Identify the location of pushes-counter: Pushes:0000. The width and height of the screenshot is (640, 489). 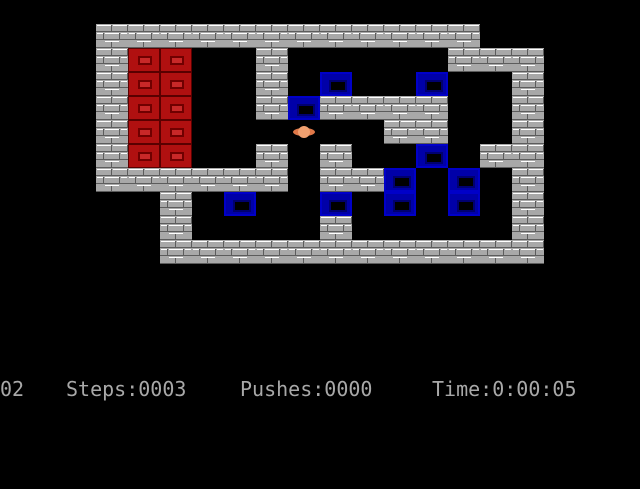
(306, 389).